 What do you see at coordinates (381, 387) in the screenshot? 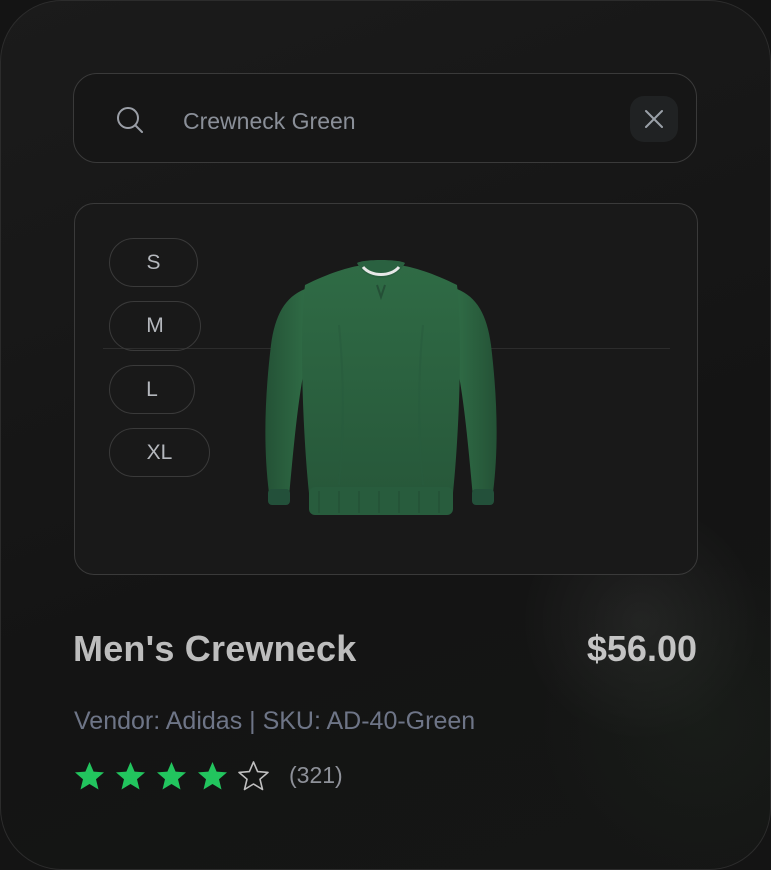
I see `product-image` at bounding box center [381, 387].